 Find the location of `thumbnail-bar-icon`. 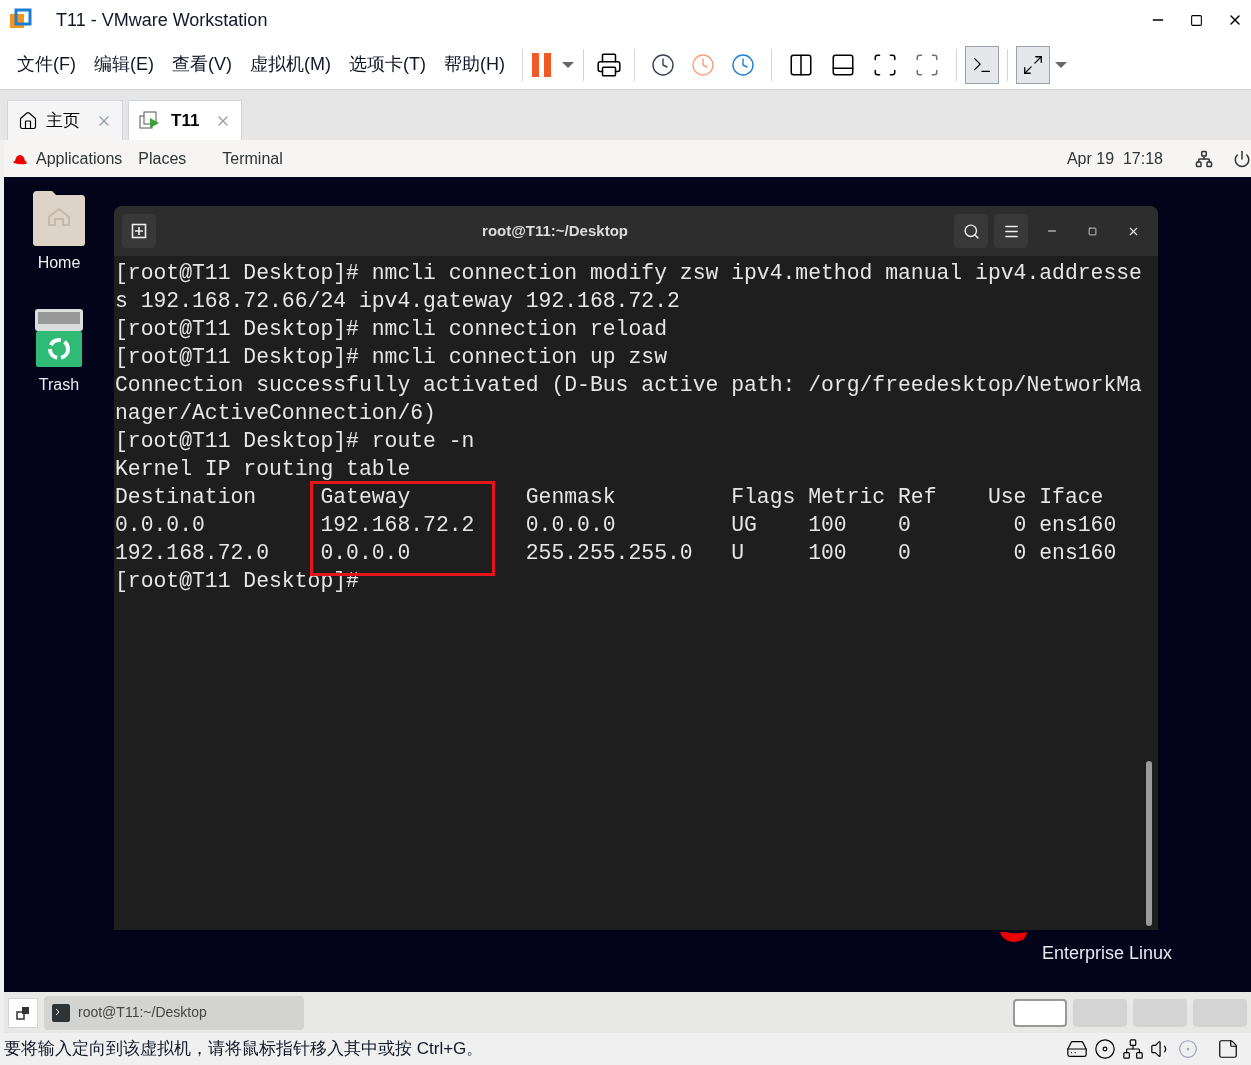

thumbnail-bar-icon is located at coordinates (842, 64).